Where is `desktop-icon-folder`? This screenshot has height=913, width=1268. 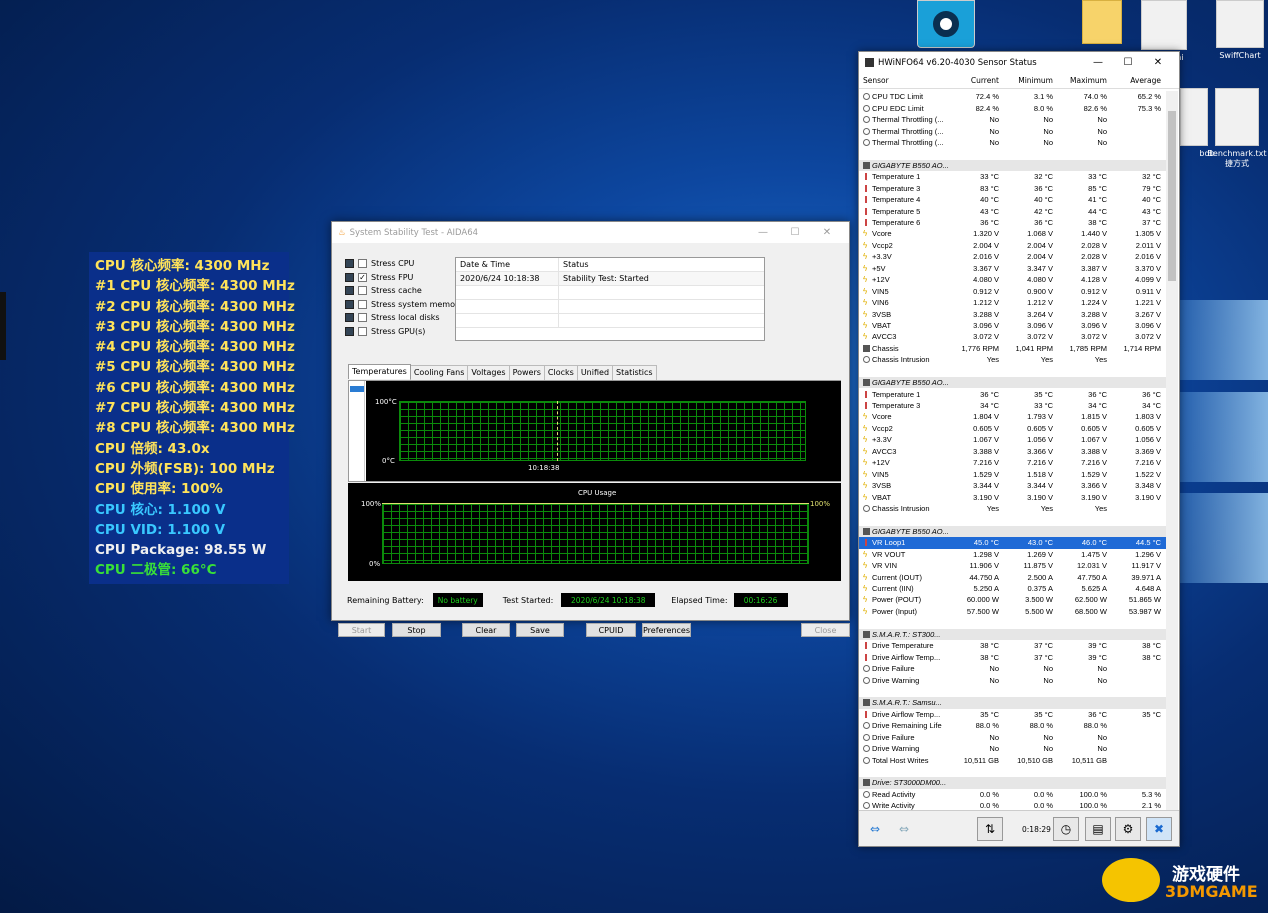
desktop-icon-folder is located at coordinates (1102, 23).